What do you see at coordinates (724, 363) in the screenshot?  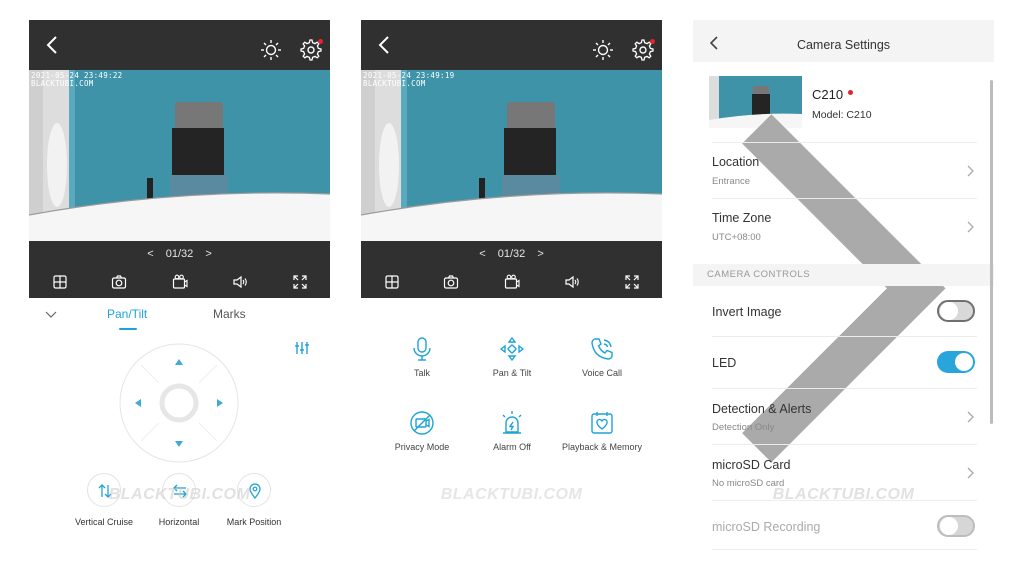 I see `led-title: LED` at bounding box center [724, 363].